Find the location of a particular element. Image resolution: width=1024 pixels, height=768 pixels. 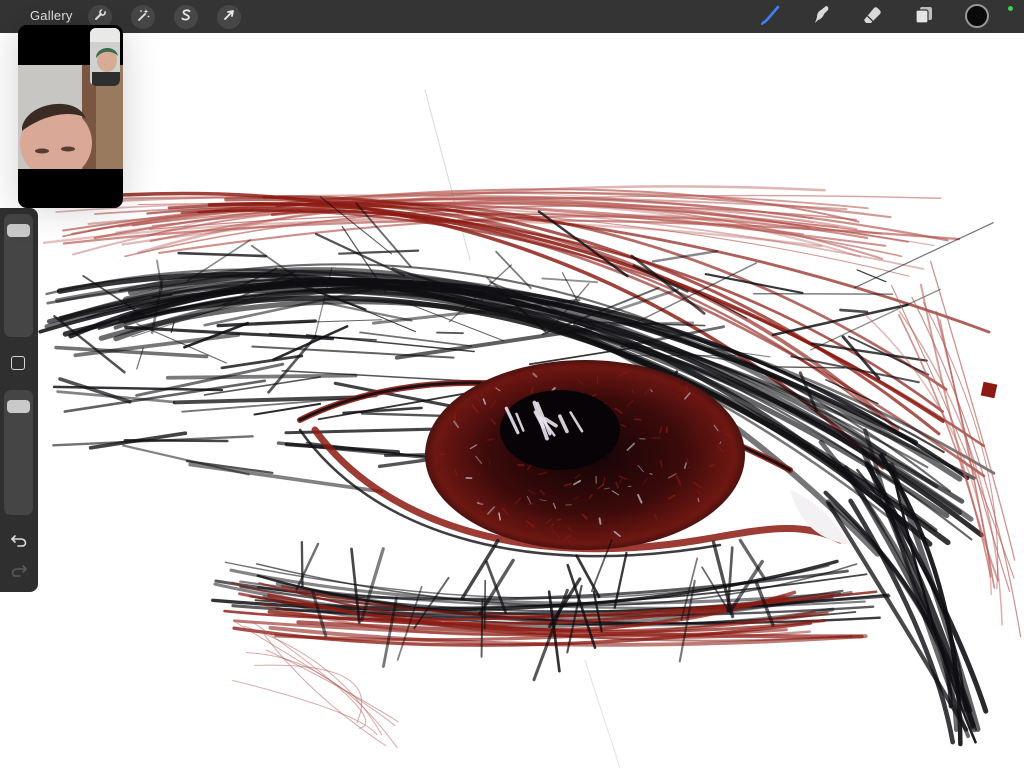

arrow-cursor-icon is located at coordinates (229, 17).